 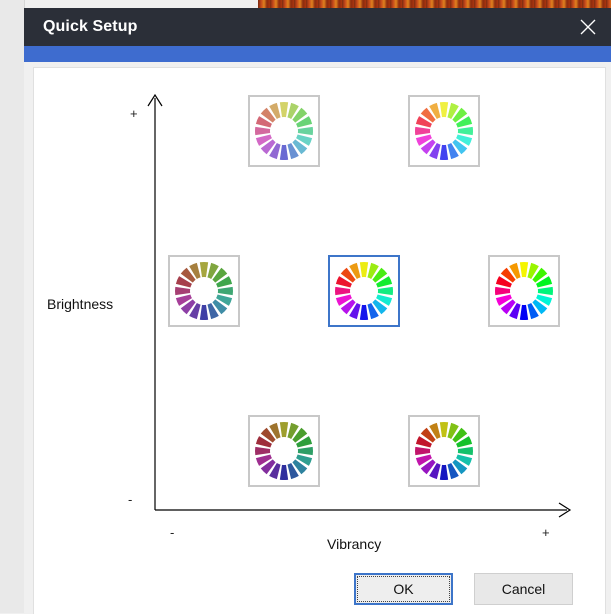 What do you see at coordinates (317, 27) in the screenshot?
I see `title-bar: Quick Setup` at bounding box center [317, 27].